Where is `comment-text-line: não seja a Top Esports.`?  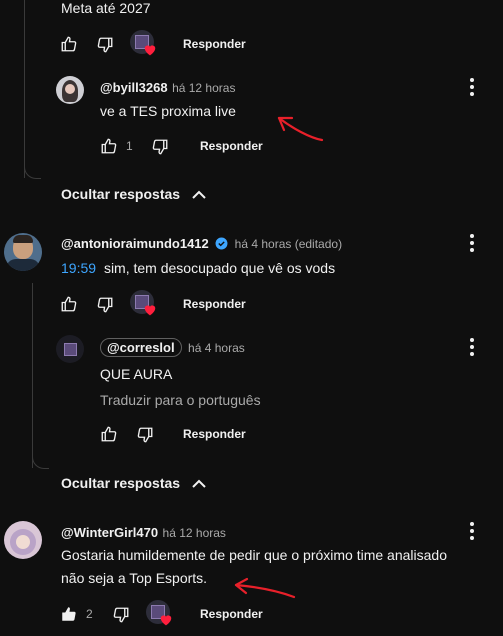 comment-text-line: não seja a Top Esports. is located at coordinates (134, 578).